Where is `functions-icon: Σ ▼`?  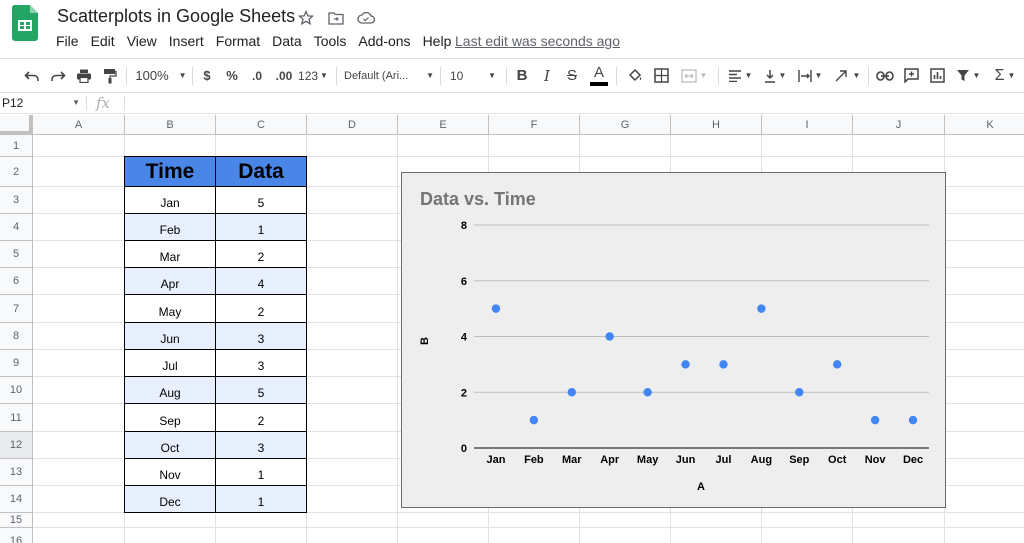
functions-icon: Σ ▼ is located at coordinates (1005, 75).